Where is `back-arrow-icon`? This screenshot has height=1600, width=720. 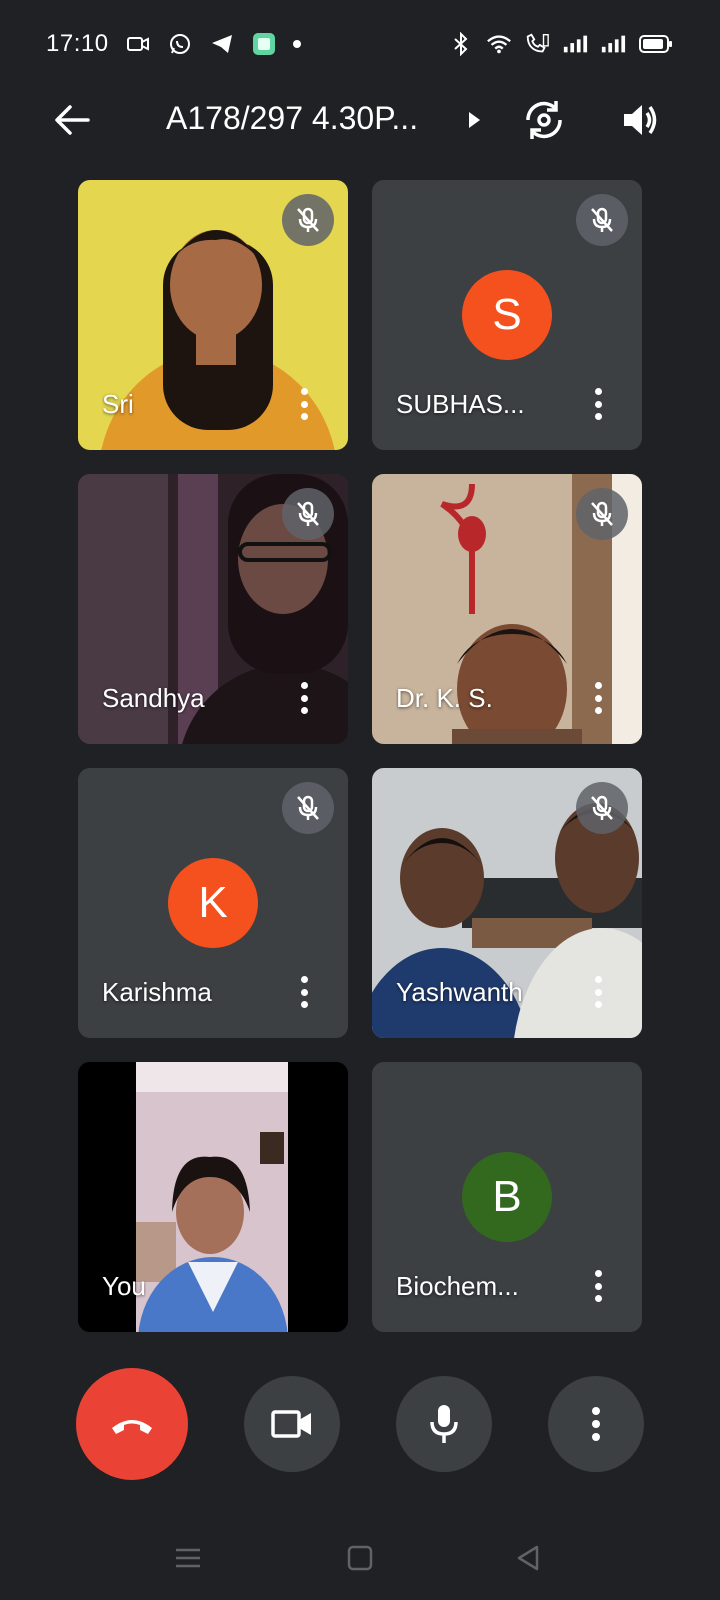
back-arrow-icon is located at coordinates (72, 120).